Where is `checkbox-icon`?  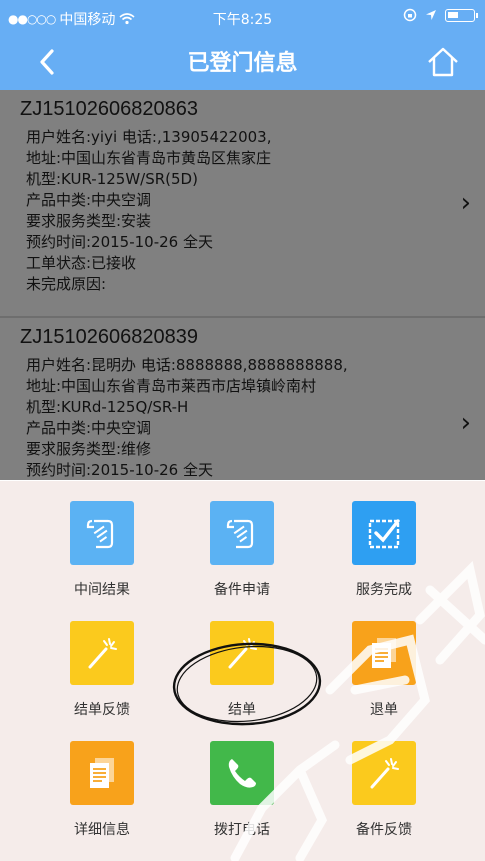
checkbox-icon is located at coordinates (384, 533).